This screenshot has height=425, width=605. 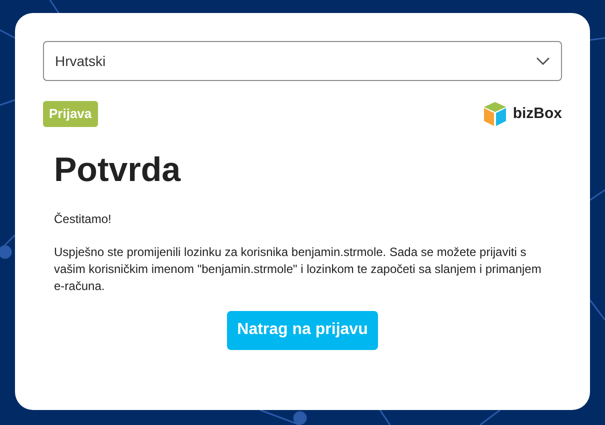 What do you see at coordinates (495, 114) in the screenshot?
I see `cube-logo-icon` at bounding box center [495, 114].